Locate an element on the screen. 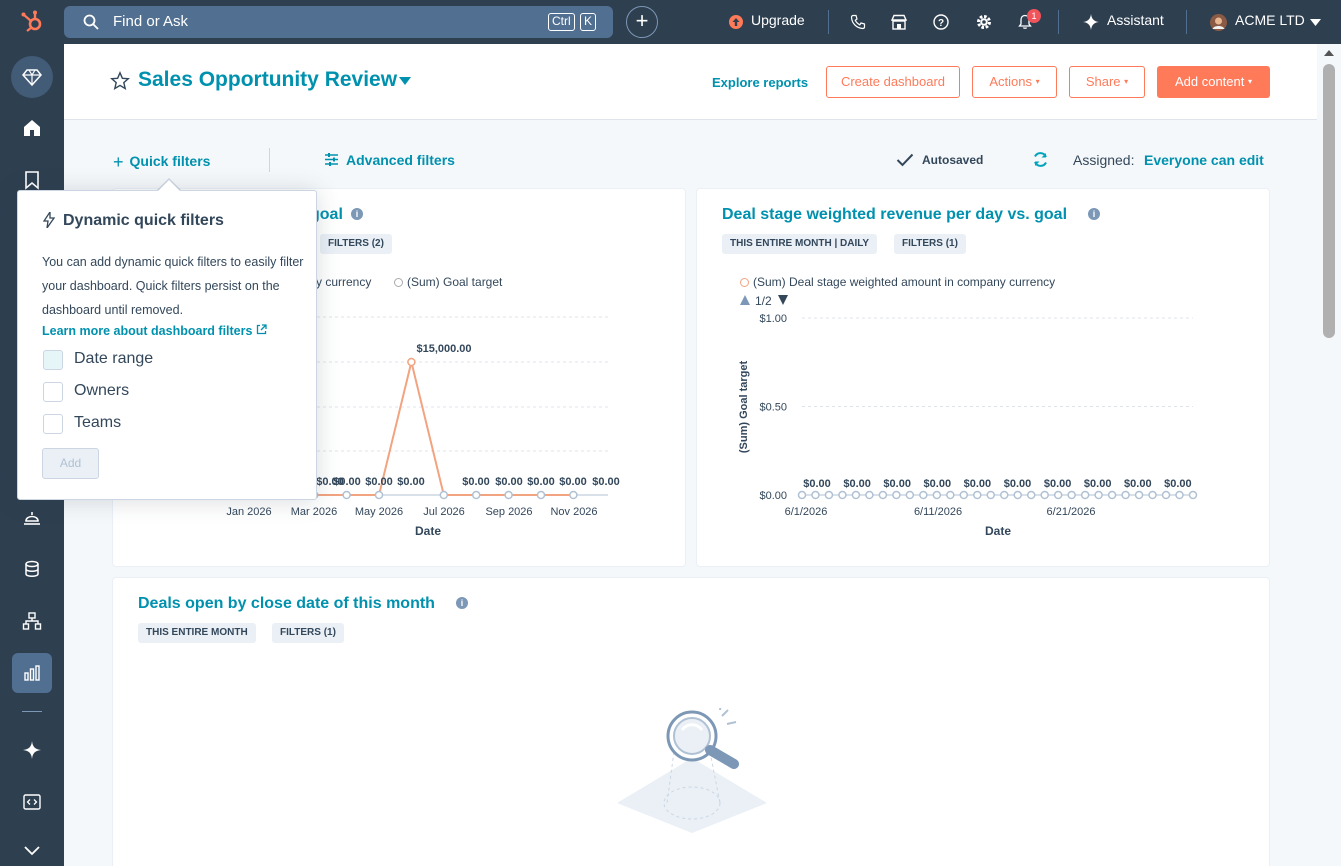 The width and height of the screenshot is (1341, 866). bookmark-icon is located at coordinates (32, 180).